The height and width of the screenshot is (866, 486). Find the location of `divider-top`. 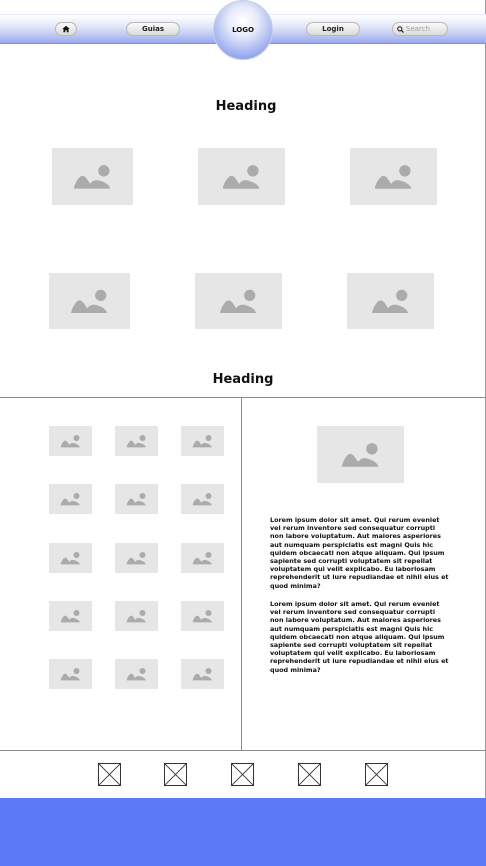

divider-top is located at coordinates (243, 397).